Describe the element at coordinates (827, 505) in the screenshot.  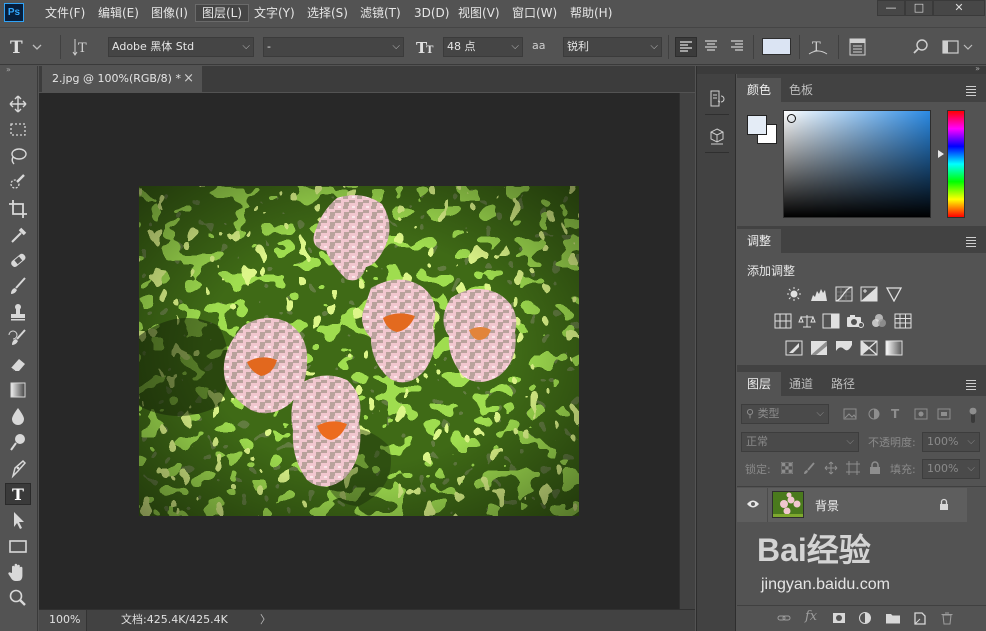
I see `layer-name: 背景` at that location.